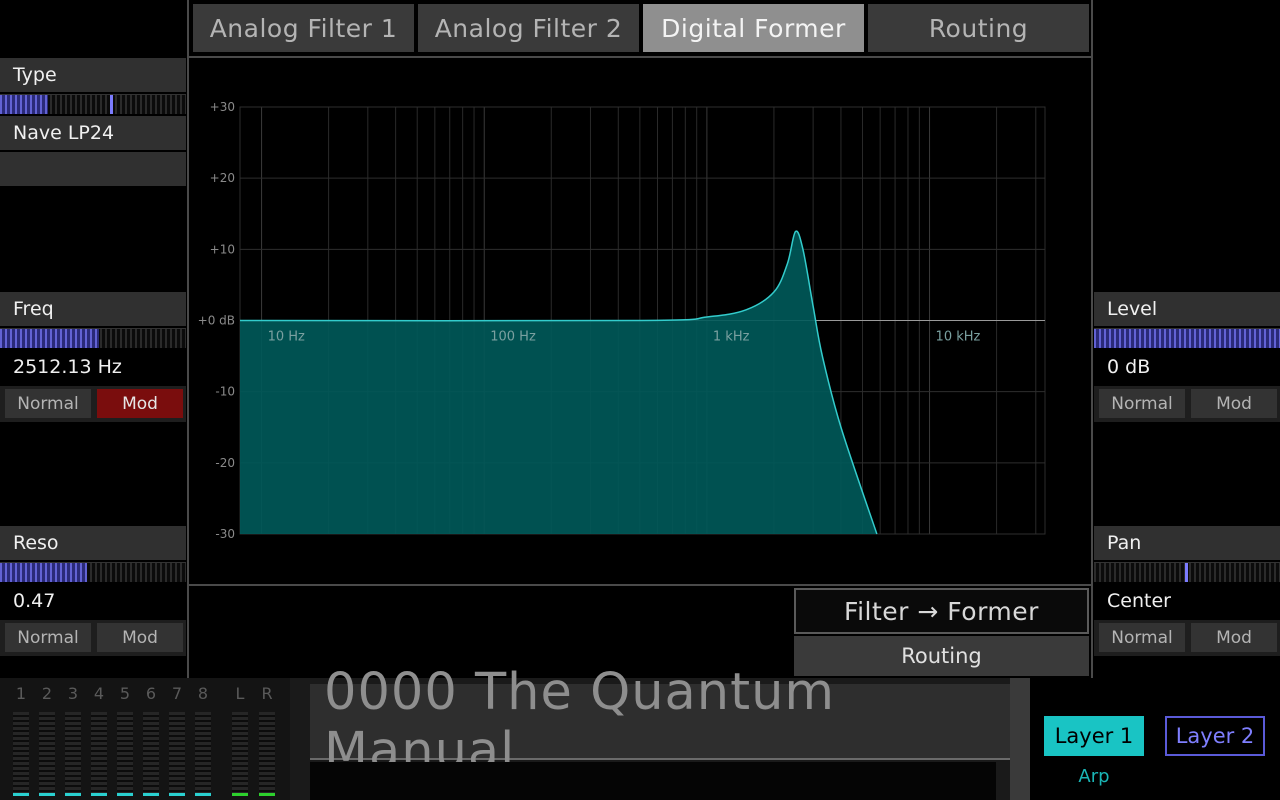 The width and height of the screenshot is (1280, 800). I want to click on meter-channel-1: 1, so click(21, 742).